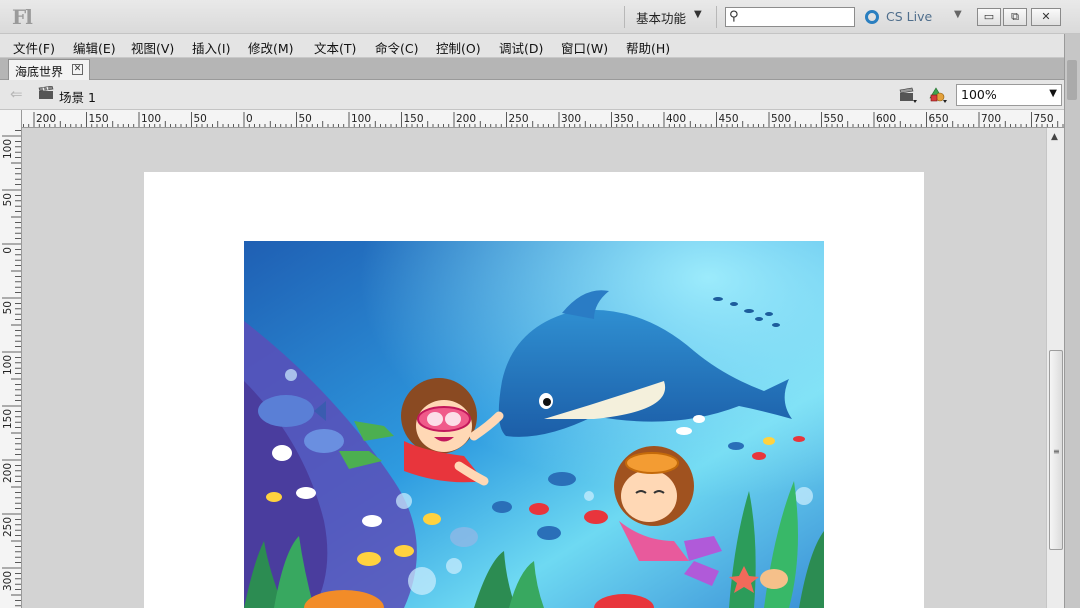 This screenshot has height=608, width=1080. Describe the element at coordinates (540, 17) in the screenshot. I see `title-bar: Fl 基本功能 ▼ ⚲ CS Live ▼ ▭ ⧉ ✕` at that location.